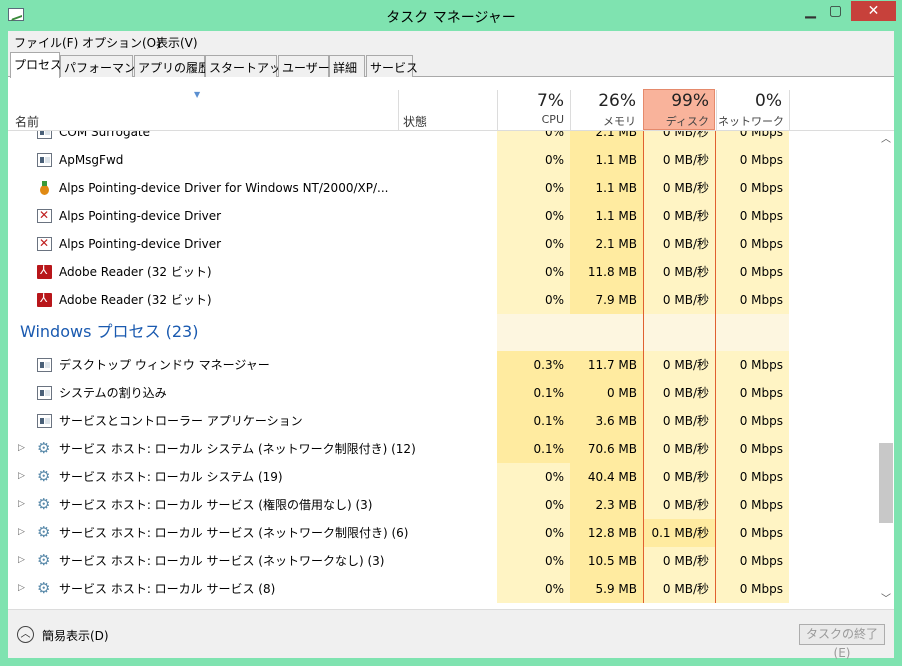 The width and height of the screenshot is (902, 666). I want to click on memory-percent: 26%, so click(603, 101).